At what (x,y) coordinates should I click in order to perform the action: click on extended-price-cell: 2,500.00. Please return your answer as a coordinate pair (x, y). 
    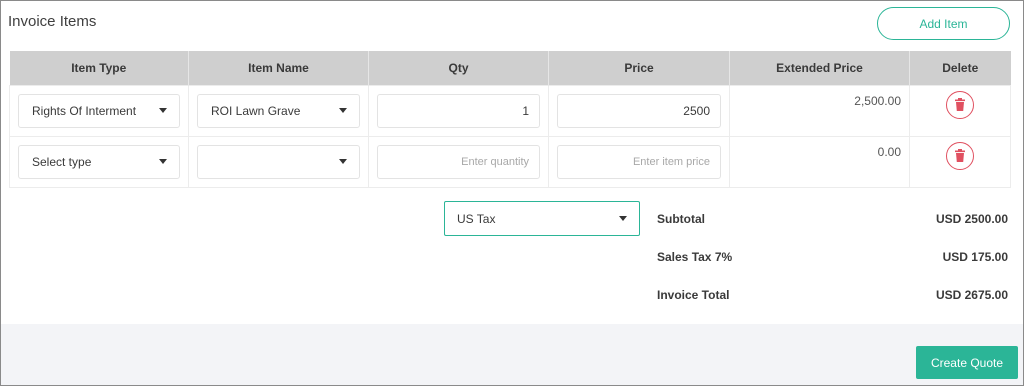
    Looking at the image, I should click on (819, 110).